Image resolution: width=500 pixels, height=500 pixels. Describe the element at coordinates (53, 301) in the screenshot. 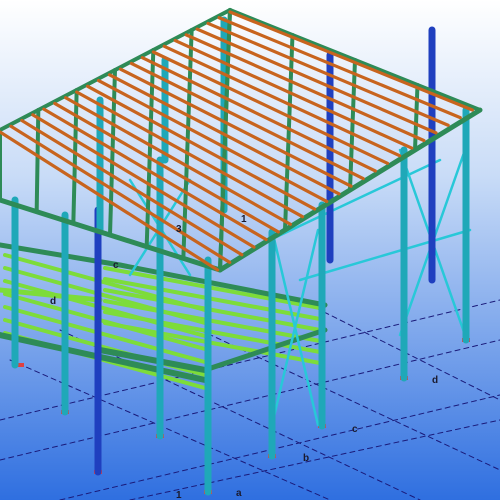

I see `grid-label-mezz-d: d` at that location.